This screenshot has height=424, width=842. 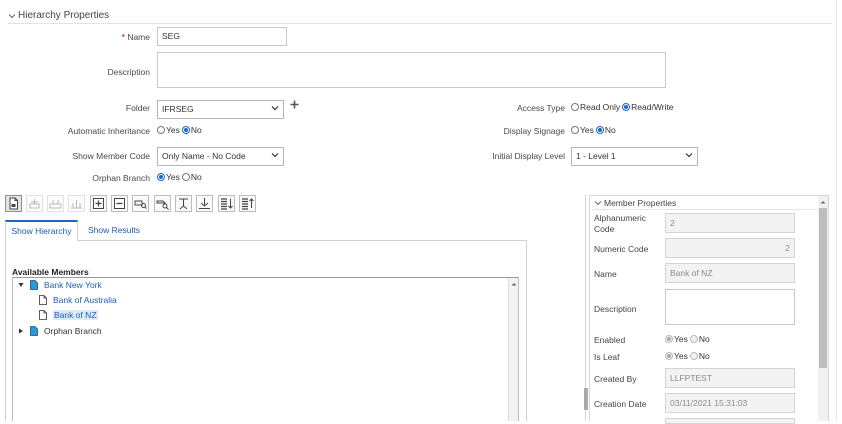 I want to click on name-input: SEG, so click(x=222, y=36).